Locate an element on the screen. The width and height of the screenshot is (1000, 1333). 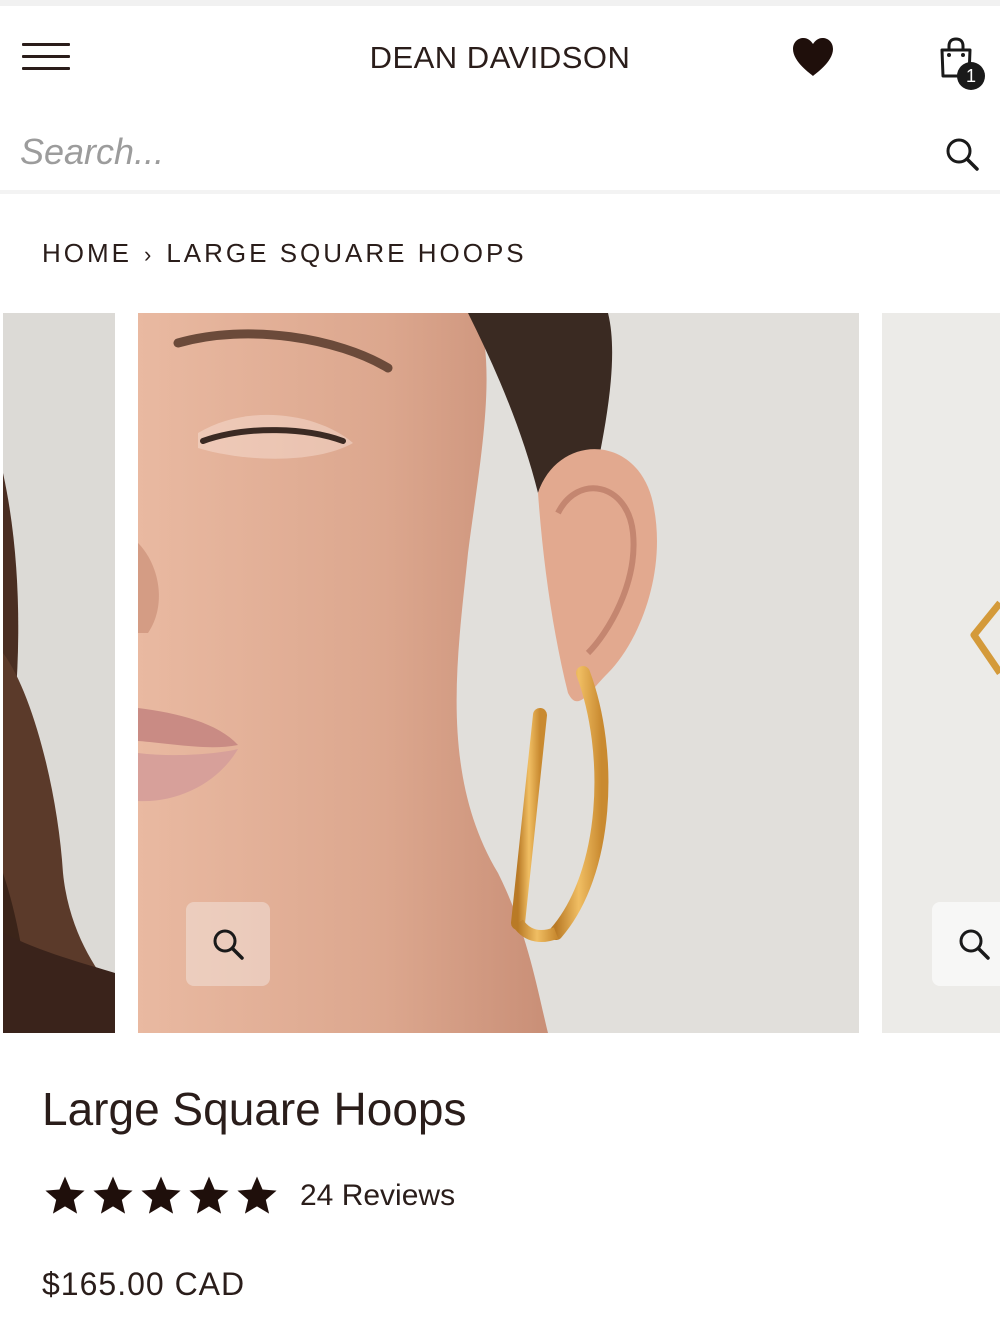
breadcrumb: HOME › LARGE SQUARE HOOPS is located at coordinates (284, 253).